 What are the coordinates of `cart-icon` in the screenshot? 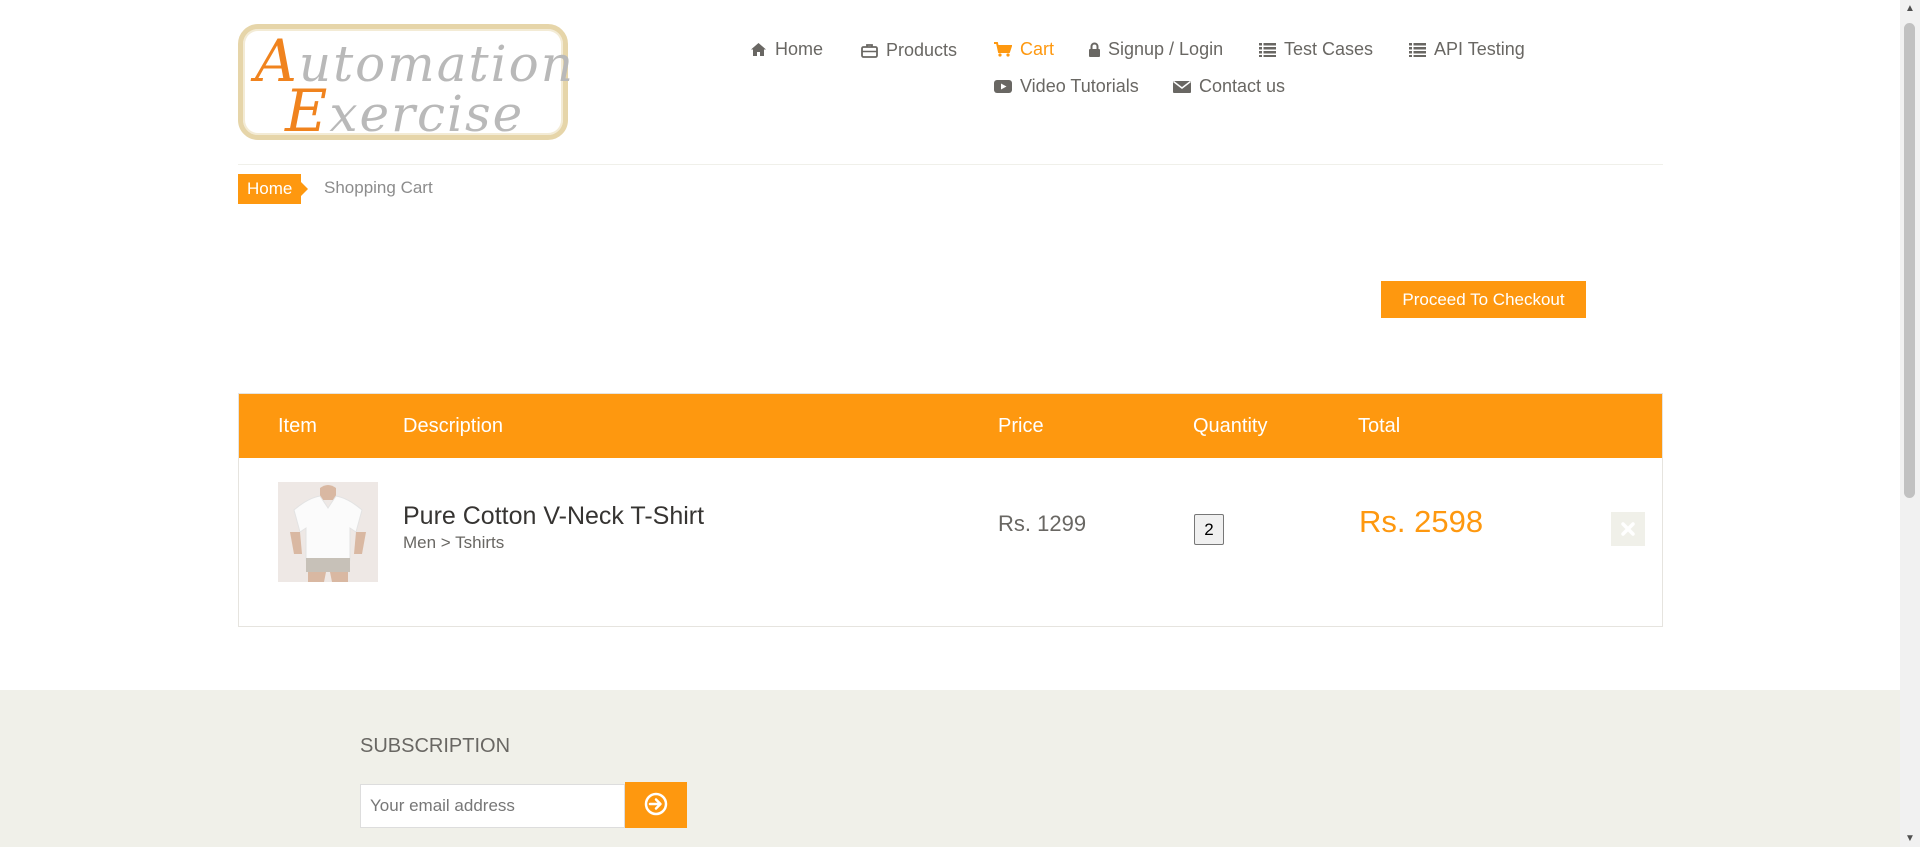 It's located at (1003, 49).